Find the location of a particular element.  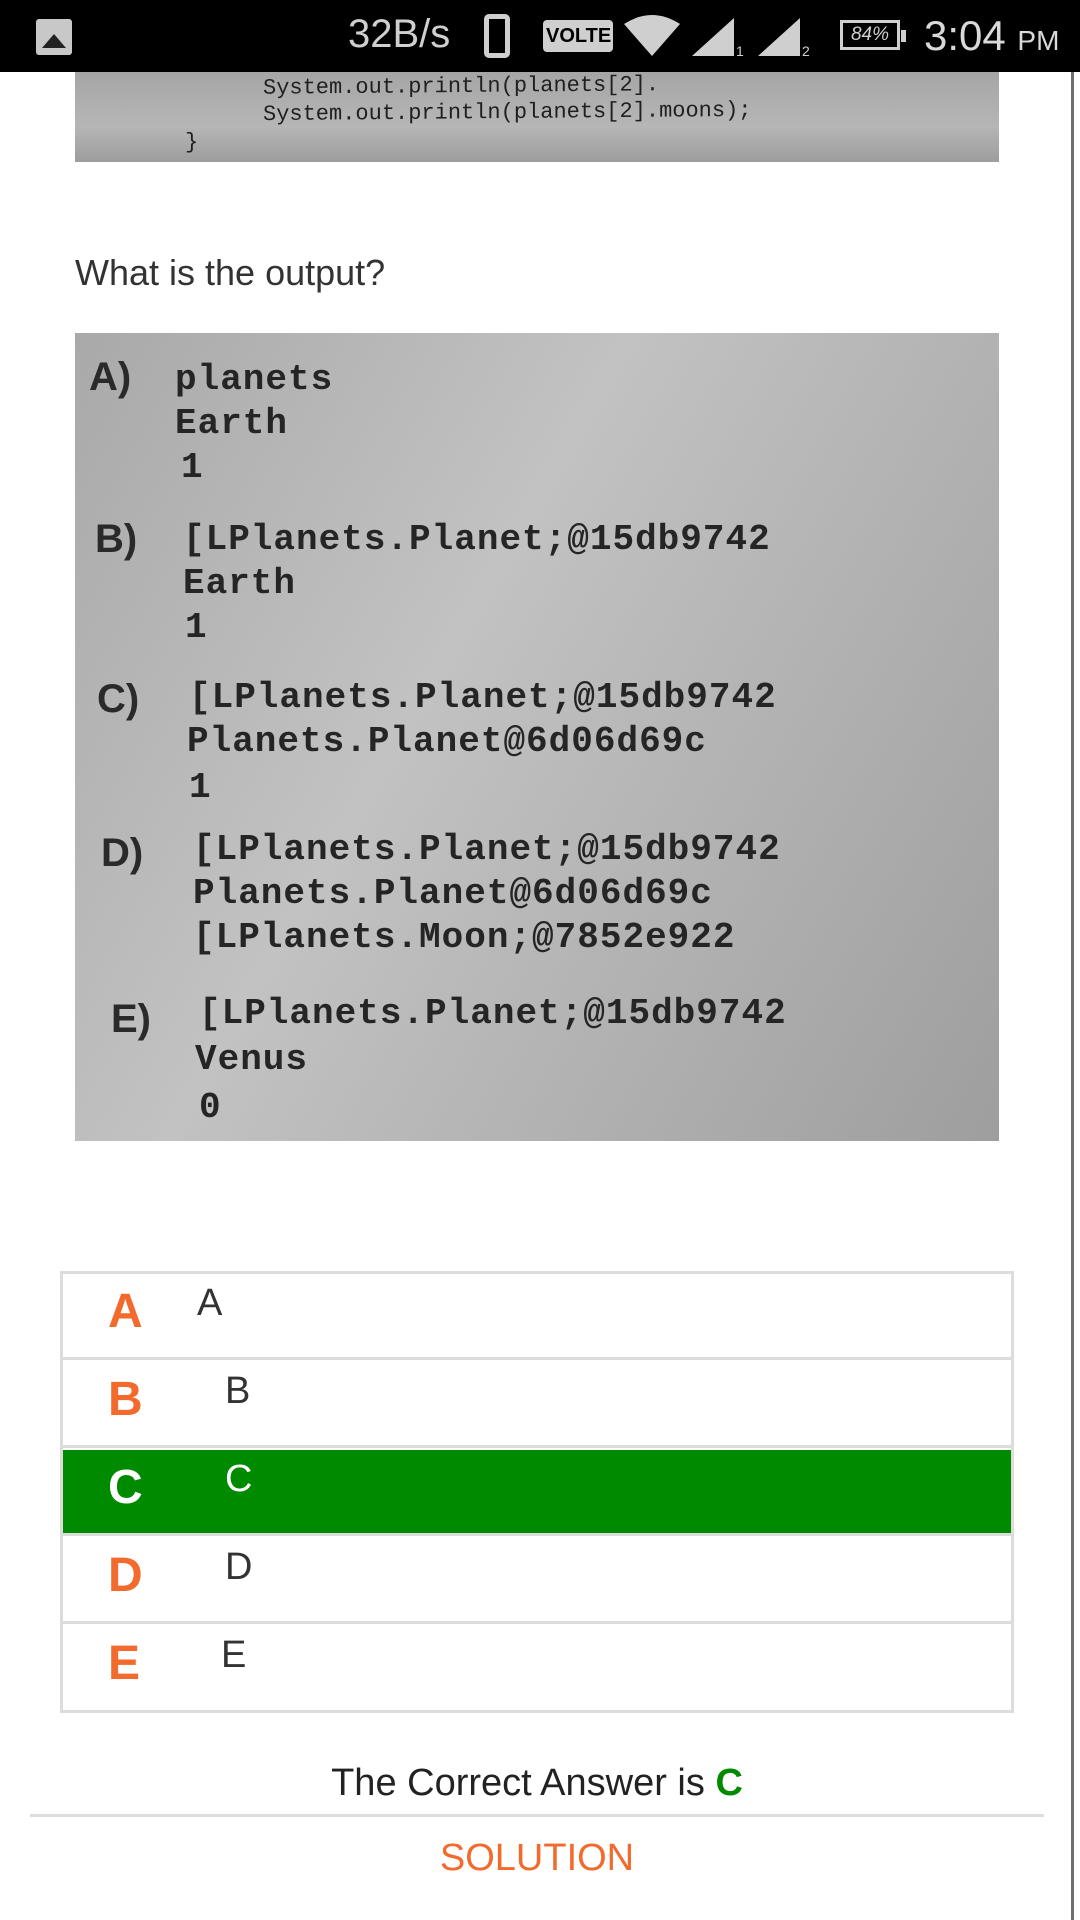

network-speed: 32B/s is located at coordinates (399, 34).